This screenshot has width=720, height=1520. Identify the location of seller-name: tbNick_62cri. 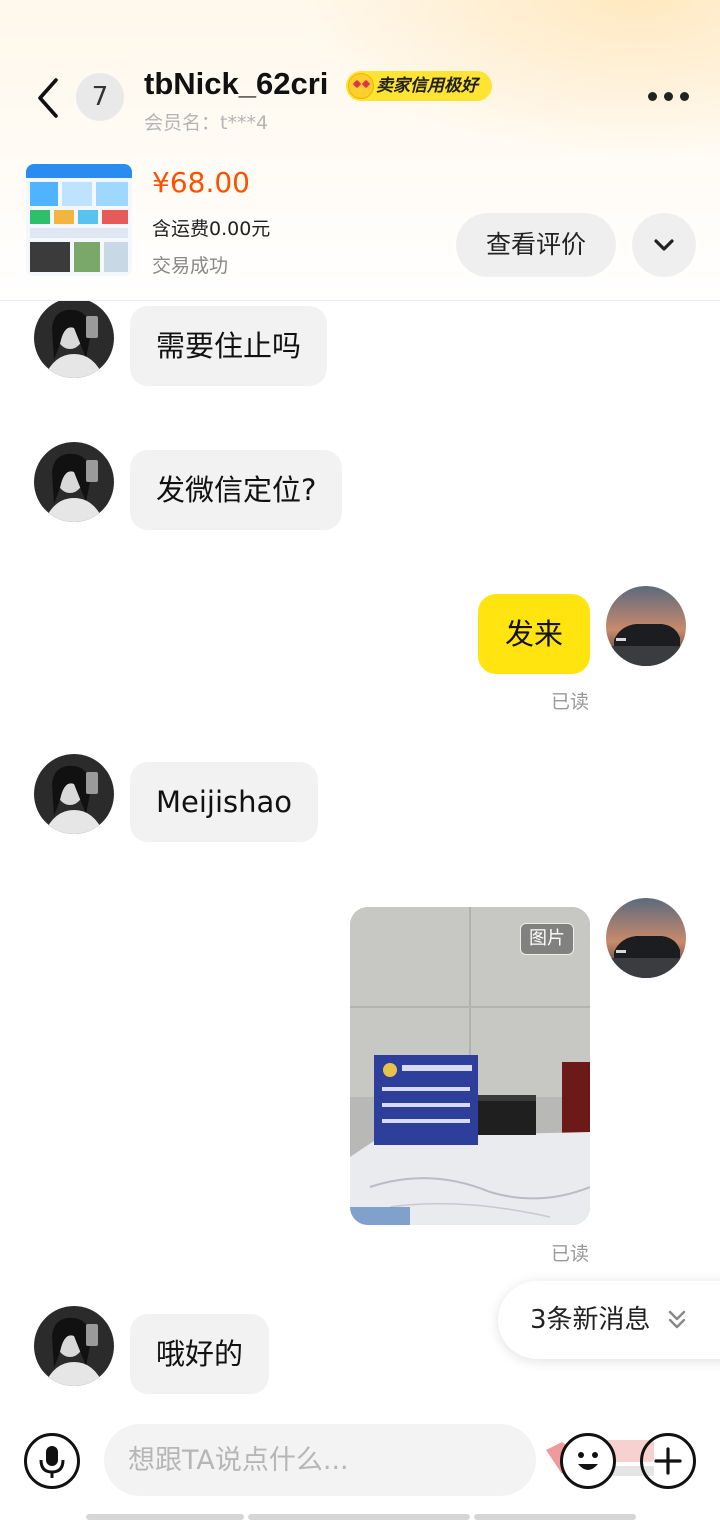
(236, 84).